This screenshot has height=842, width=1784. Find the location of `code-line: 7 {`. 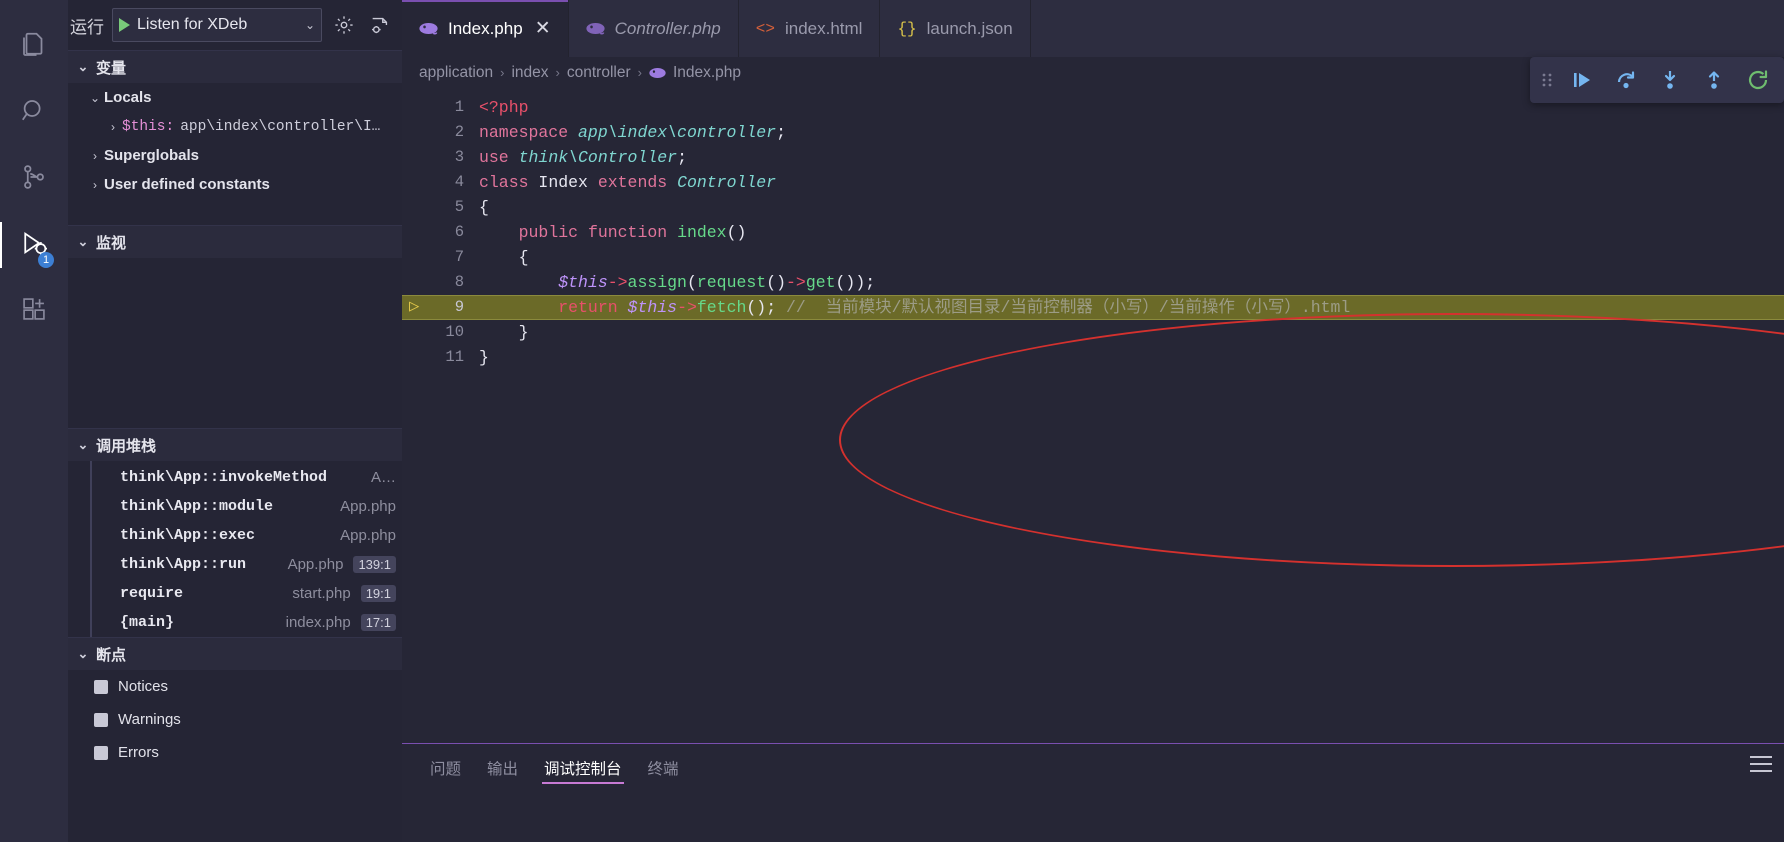

code-line: 7 { is located at coordinates (1093, 257).